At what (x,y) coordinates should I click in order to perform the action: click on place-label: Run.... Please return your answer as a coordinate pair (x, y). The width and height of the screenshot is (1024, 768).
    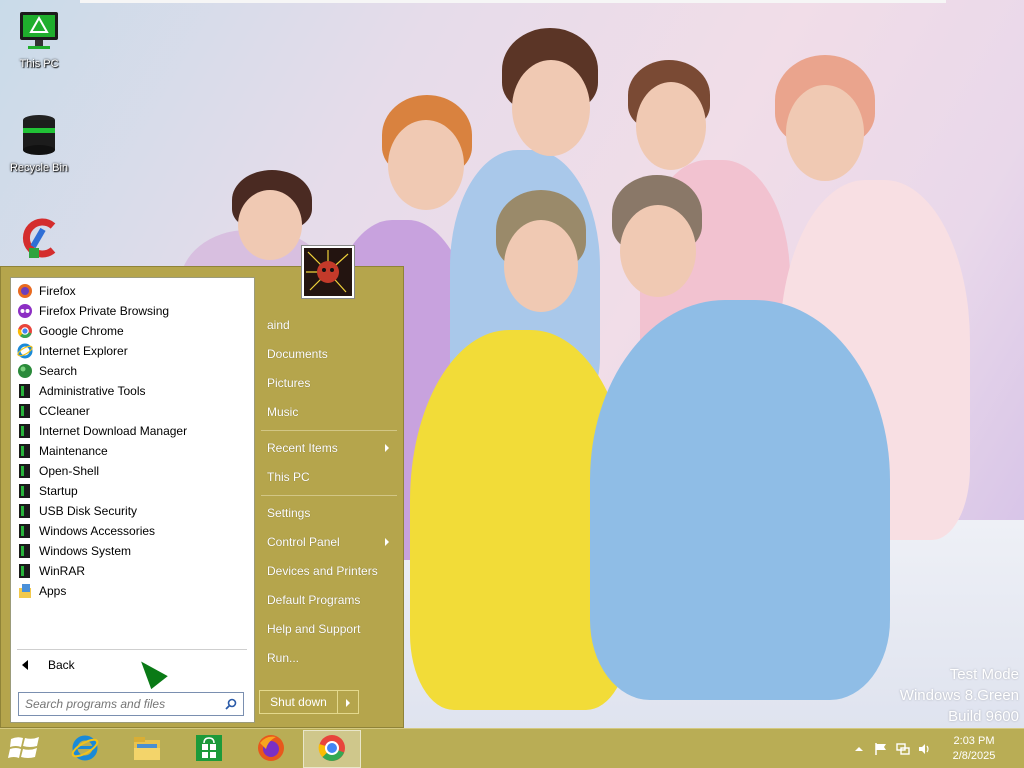
    Looking at the image, I should click on (283, 658).